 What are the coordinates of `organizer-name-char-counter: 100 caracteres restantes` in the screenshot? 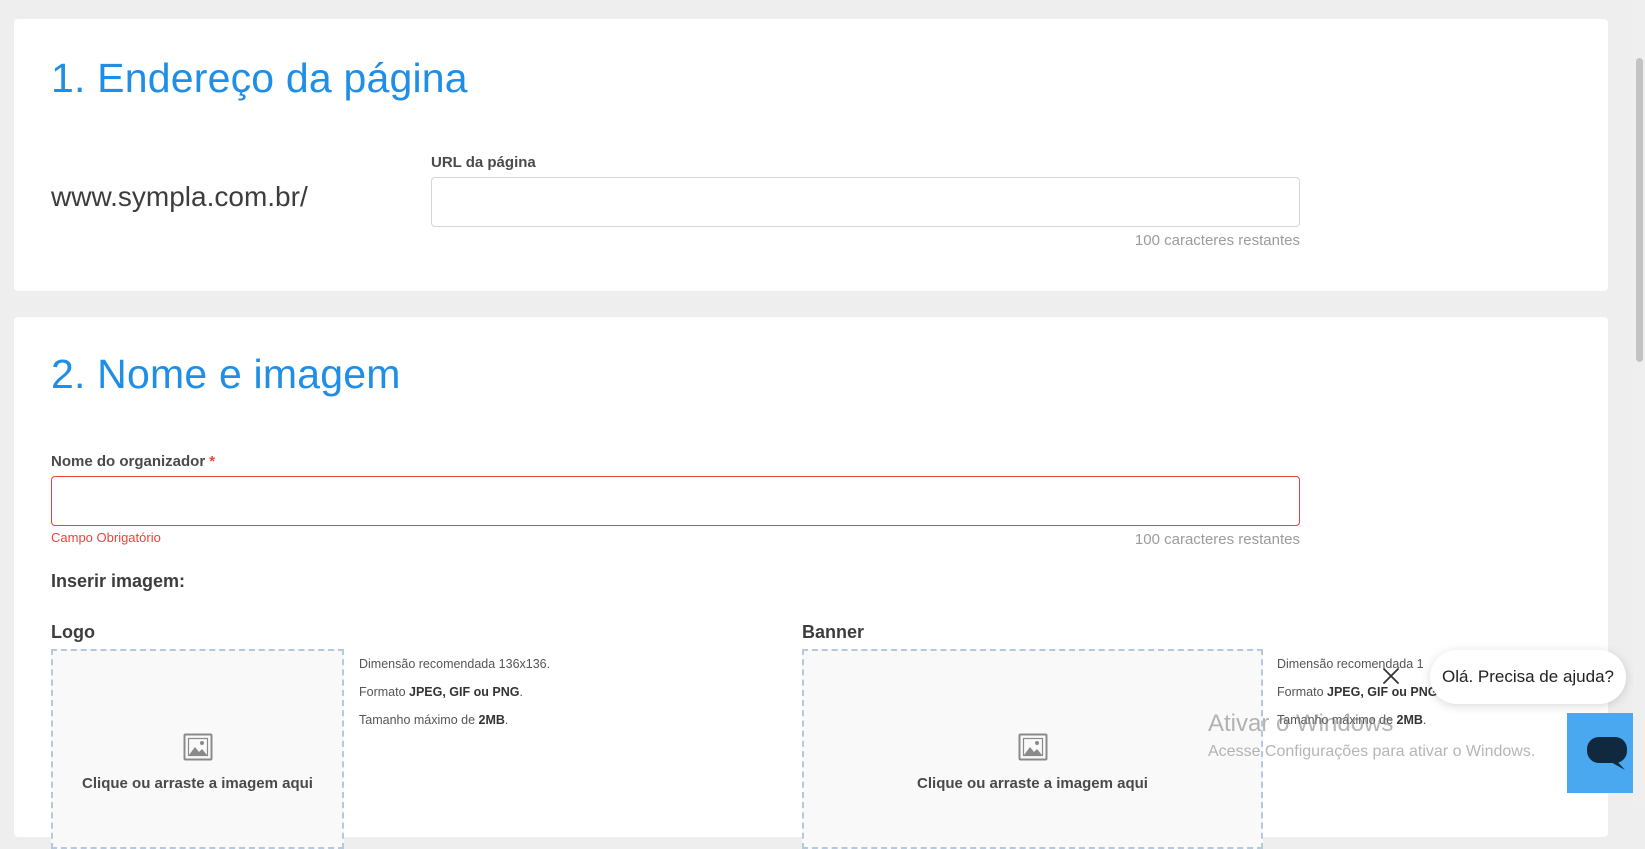 It's located at (1217, 539).